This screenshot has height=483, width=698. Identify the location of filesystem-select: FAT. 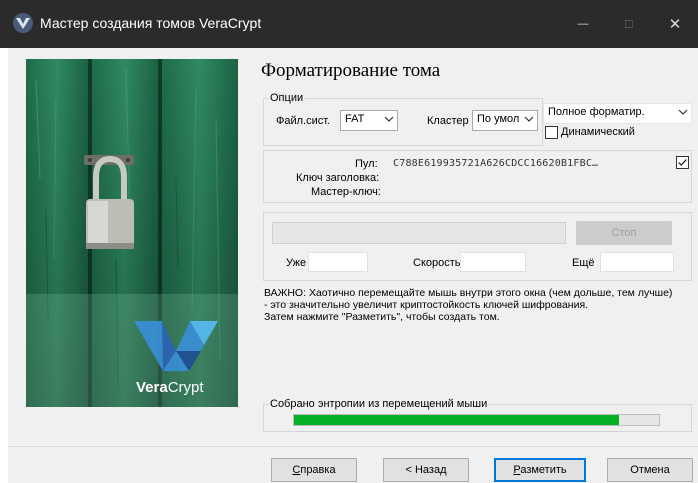
(369, 120).